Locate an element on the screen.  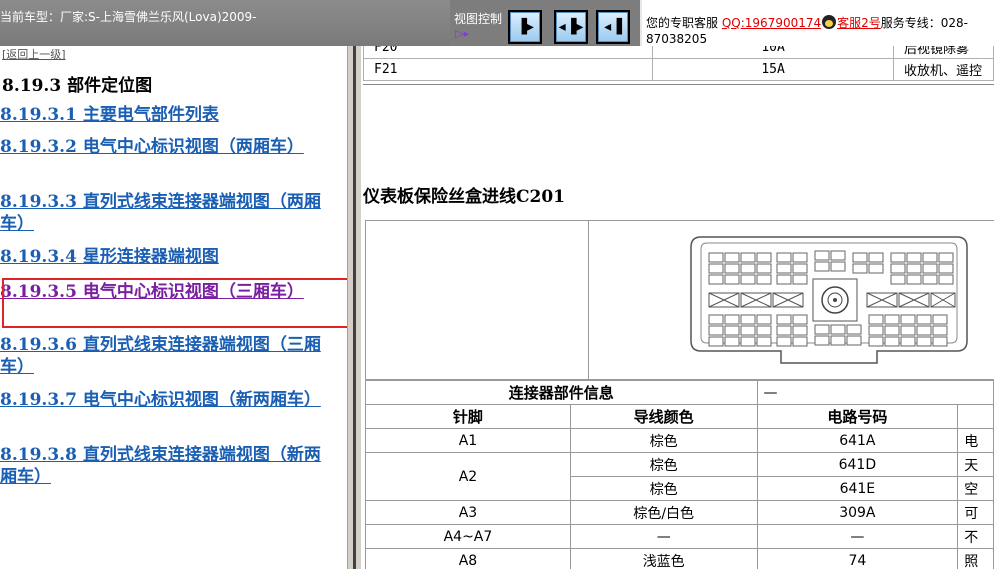
pin-cell: A2 is located at coordinates (468, 476).